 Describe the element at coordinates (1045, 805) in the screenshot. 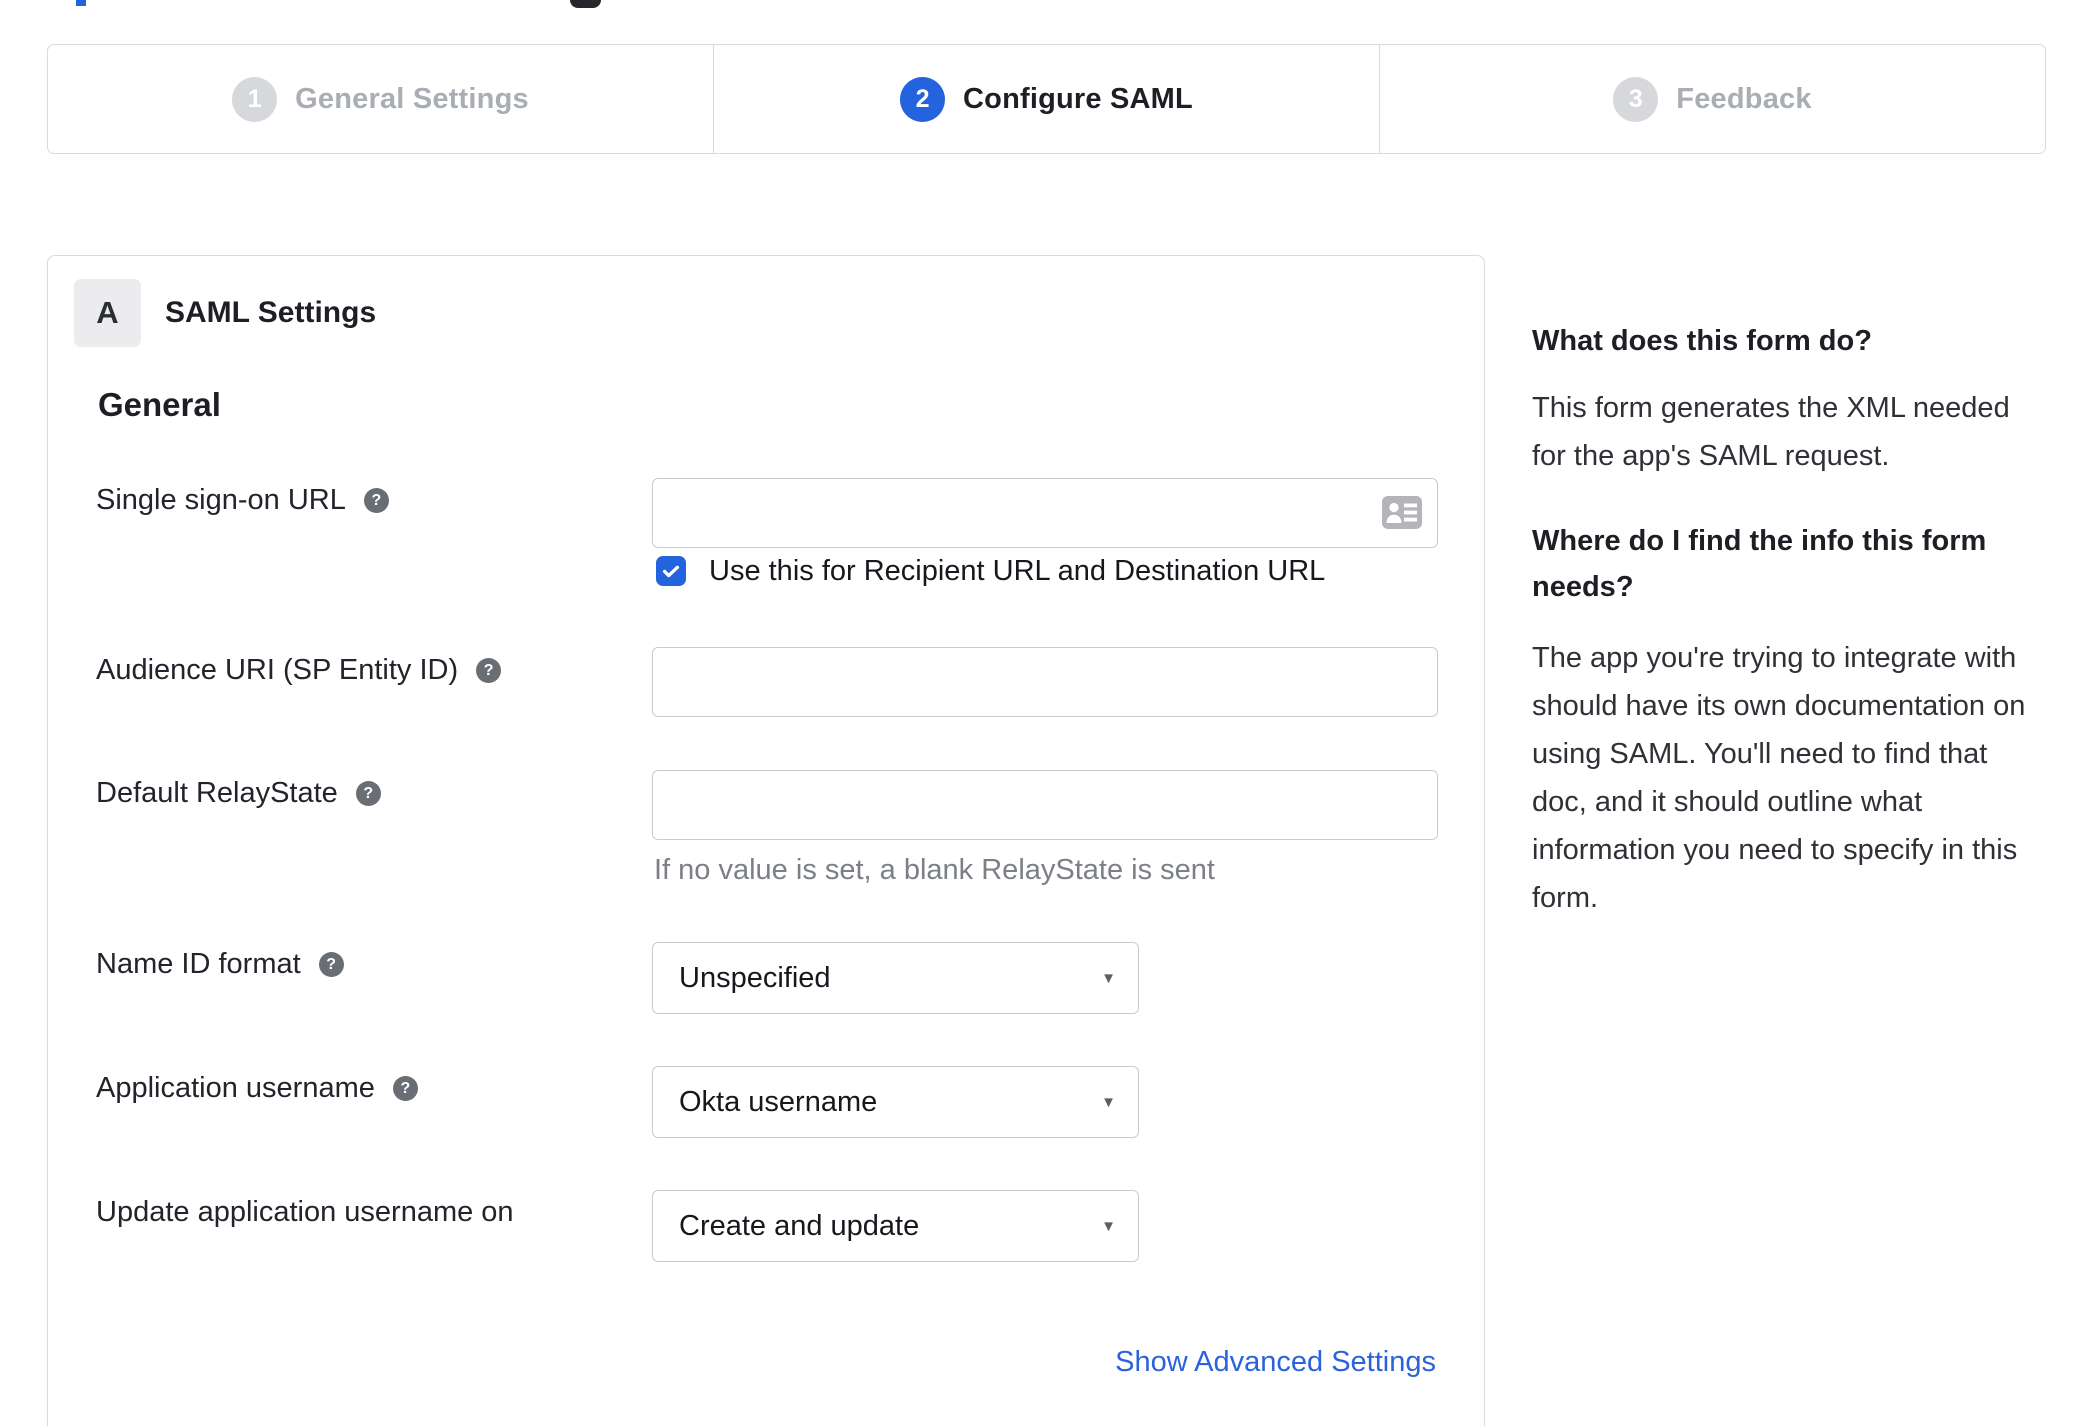

I see `relay-state-input` at that location.